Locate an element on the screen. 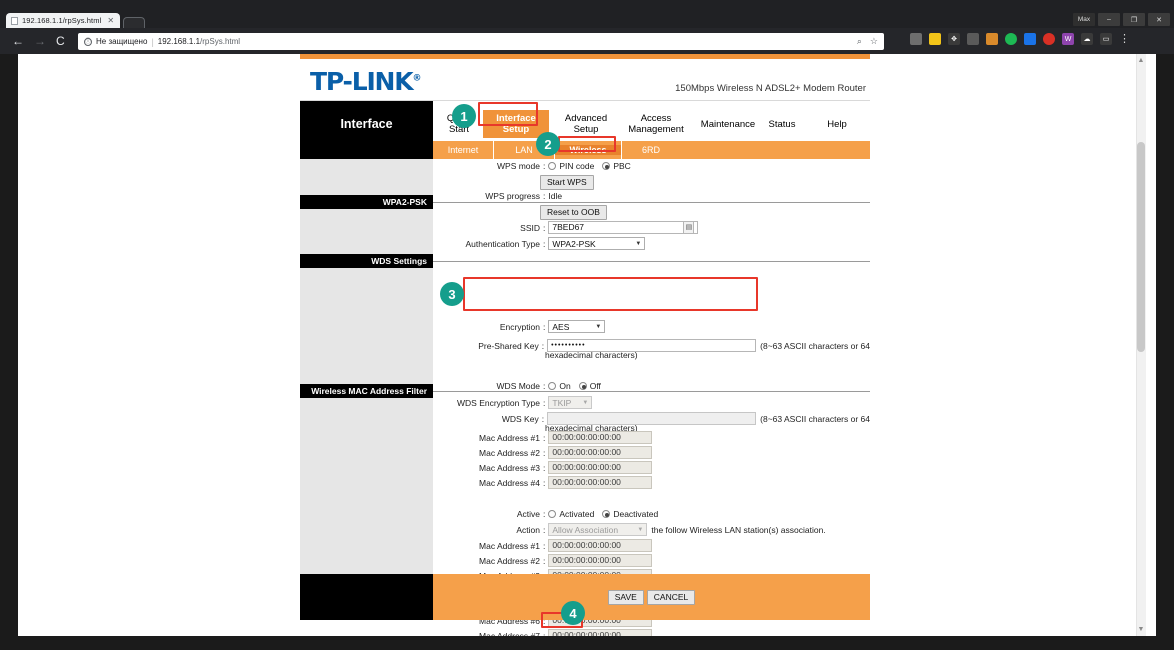 The height and width of the screenshot is (650, 1174). new-tab-button is located at coordinates (134, 22).